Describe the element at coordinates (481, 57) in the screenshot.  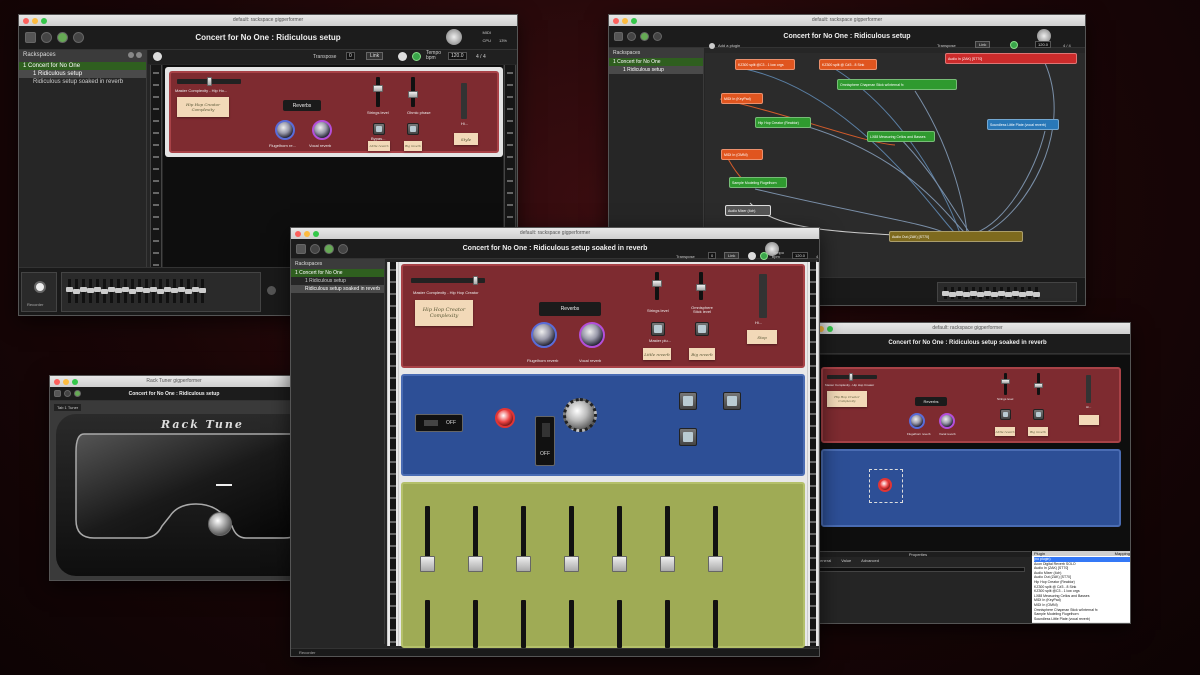
I see `time-signature: 4 / 4` at that location.